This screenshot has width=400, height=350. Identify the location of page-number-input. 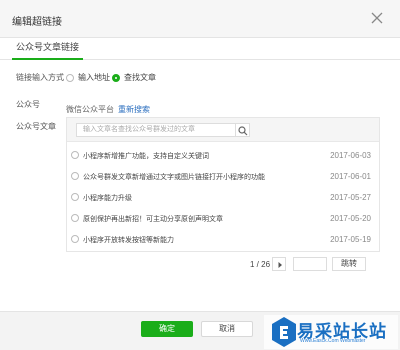
(310, 264).